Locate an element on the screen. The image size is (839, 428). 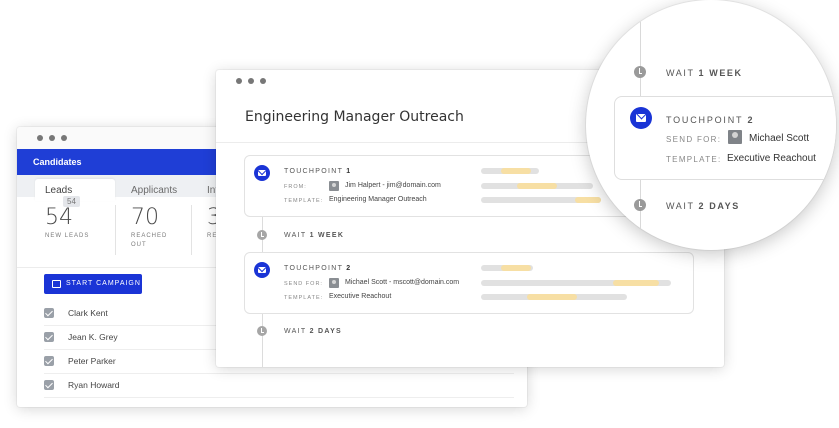
candidates-title: Candidates is located at coordinates (57, 162).